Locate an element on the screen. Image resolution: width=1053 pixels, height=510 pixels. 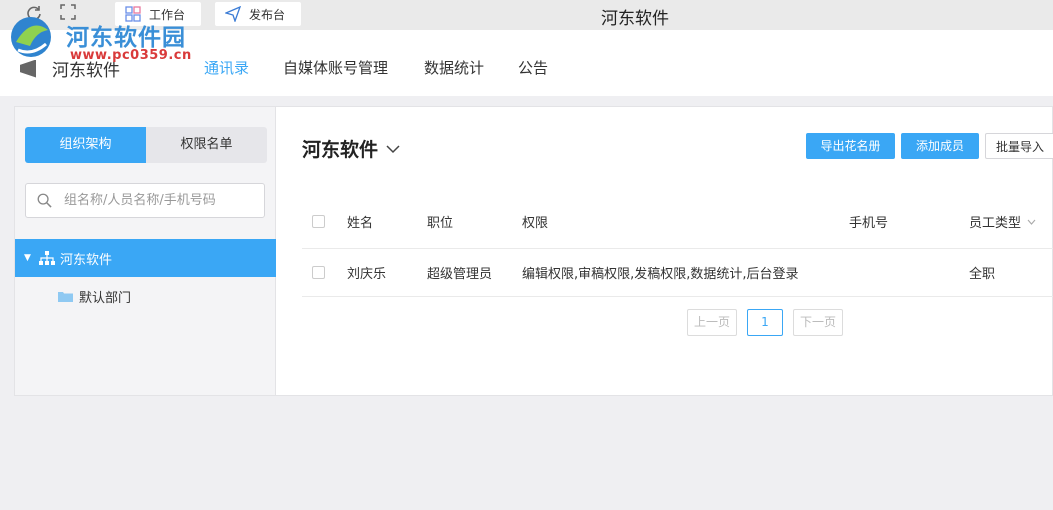
next-page-button: 下一页 is located at coordinates (818, 322).